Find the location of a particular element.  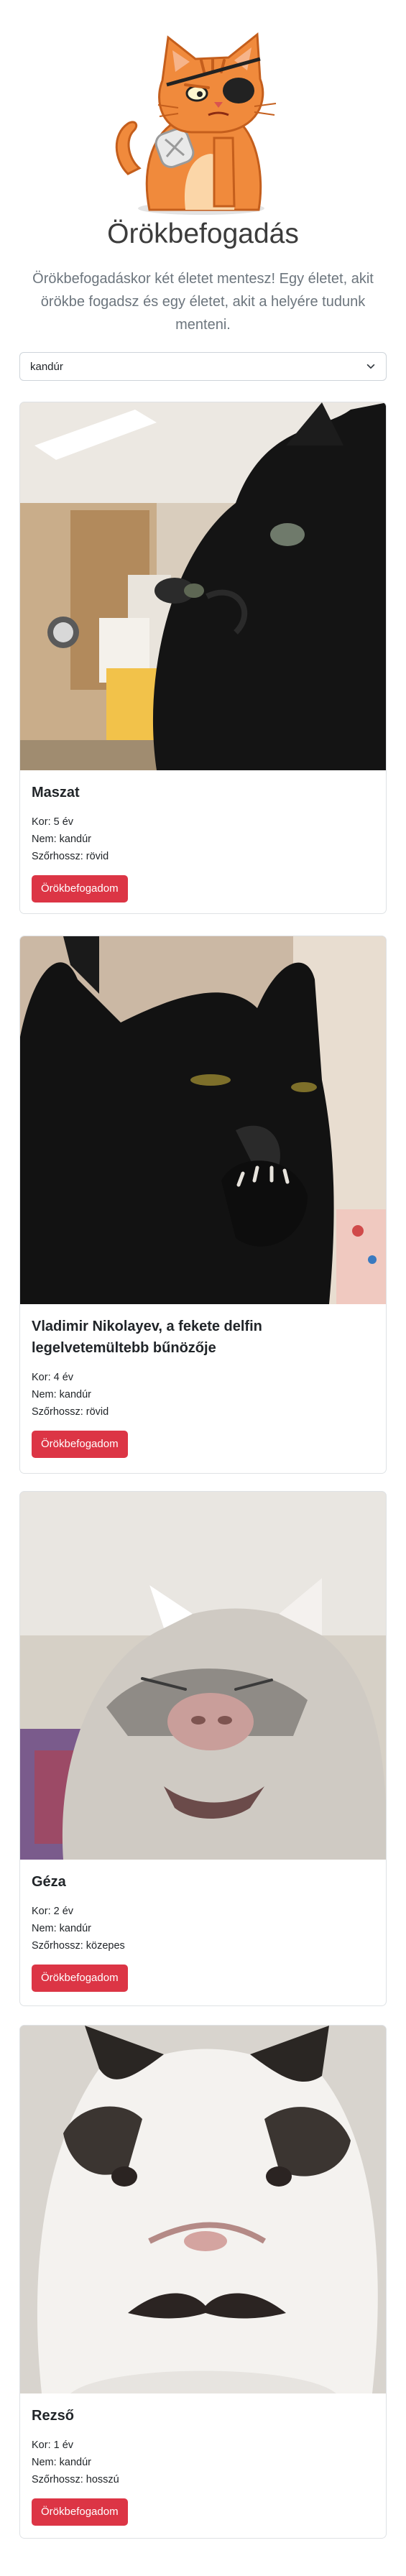

cat-age: Kor: 1 év is located at coordinates (53, 2445).